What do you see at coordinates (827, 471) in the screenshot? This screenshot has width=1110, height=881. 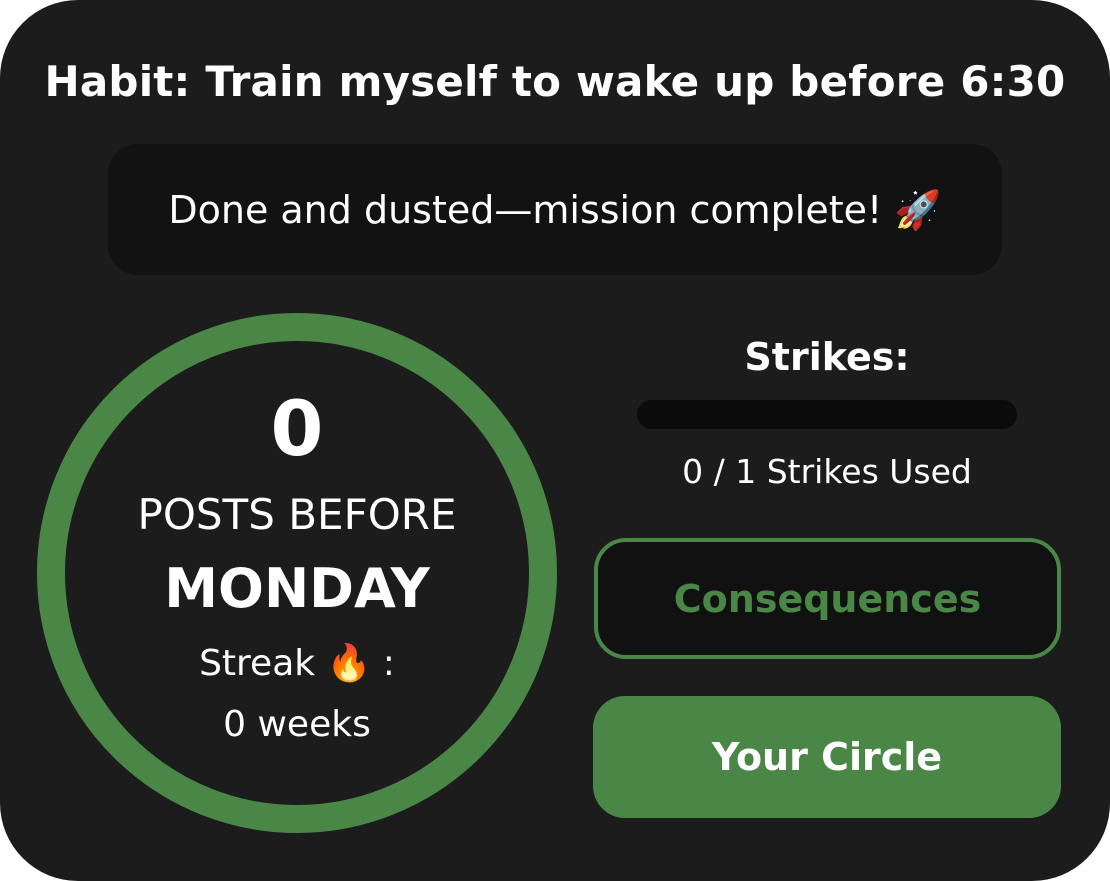 I see `strikes-used-text: 0 / 1 Strikes Used` at bounding box center [827, 471].